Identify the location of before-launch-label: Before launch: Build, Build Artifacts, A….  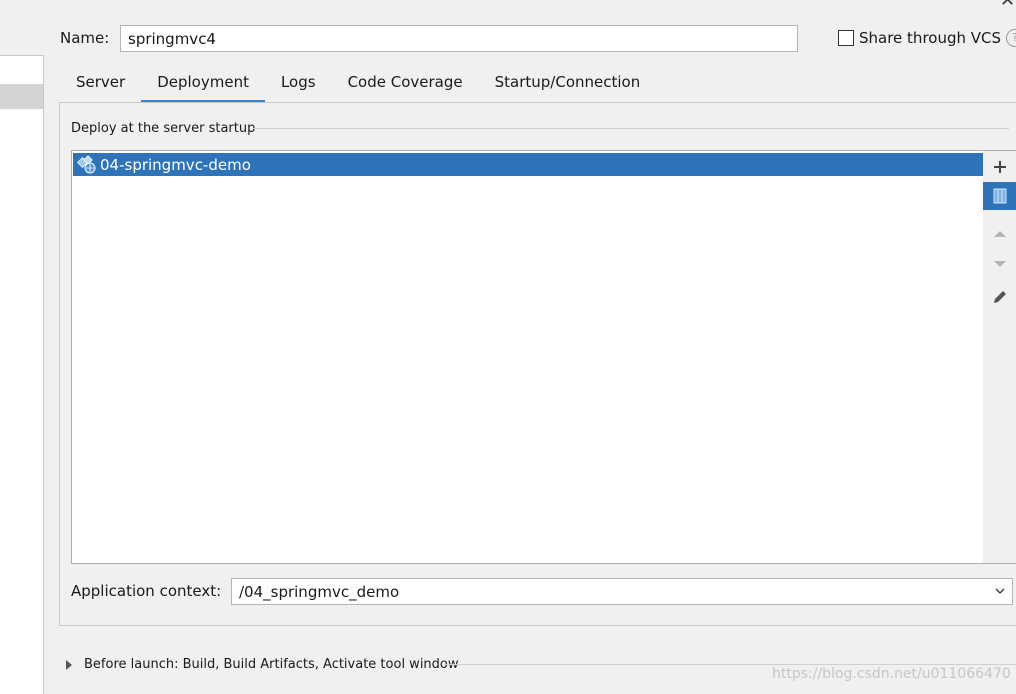
(271, 664).